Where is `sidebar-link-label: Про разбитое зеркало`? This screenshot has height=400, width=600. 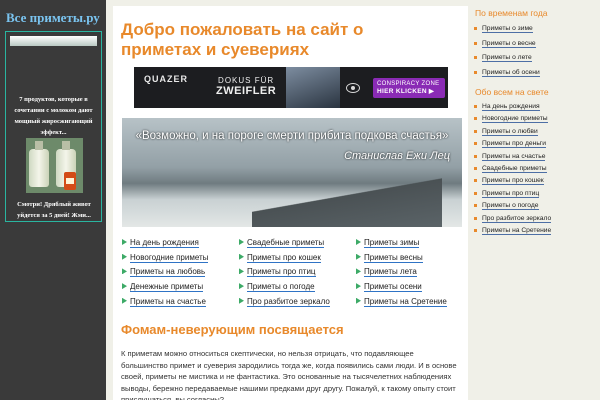
sidebar-link-label: Про разбитое зеркало is located at coordinates (517, 218).